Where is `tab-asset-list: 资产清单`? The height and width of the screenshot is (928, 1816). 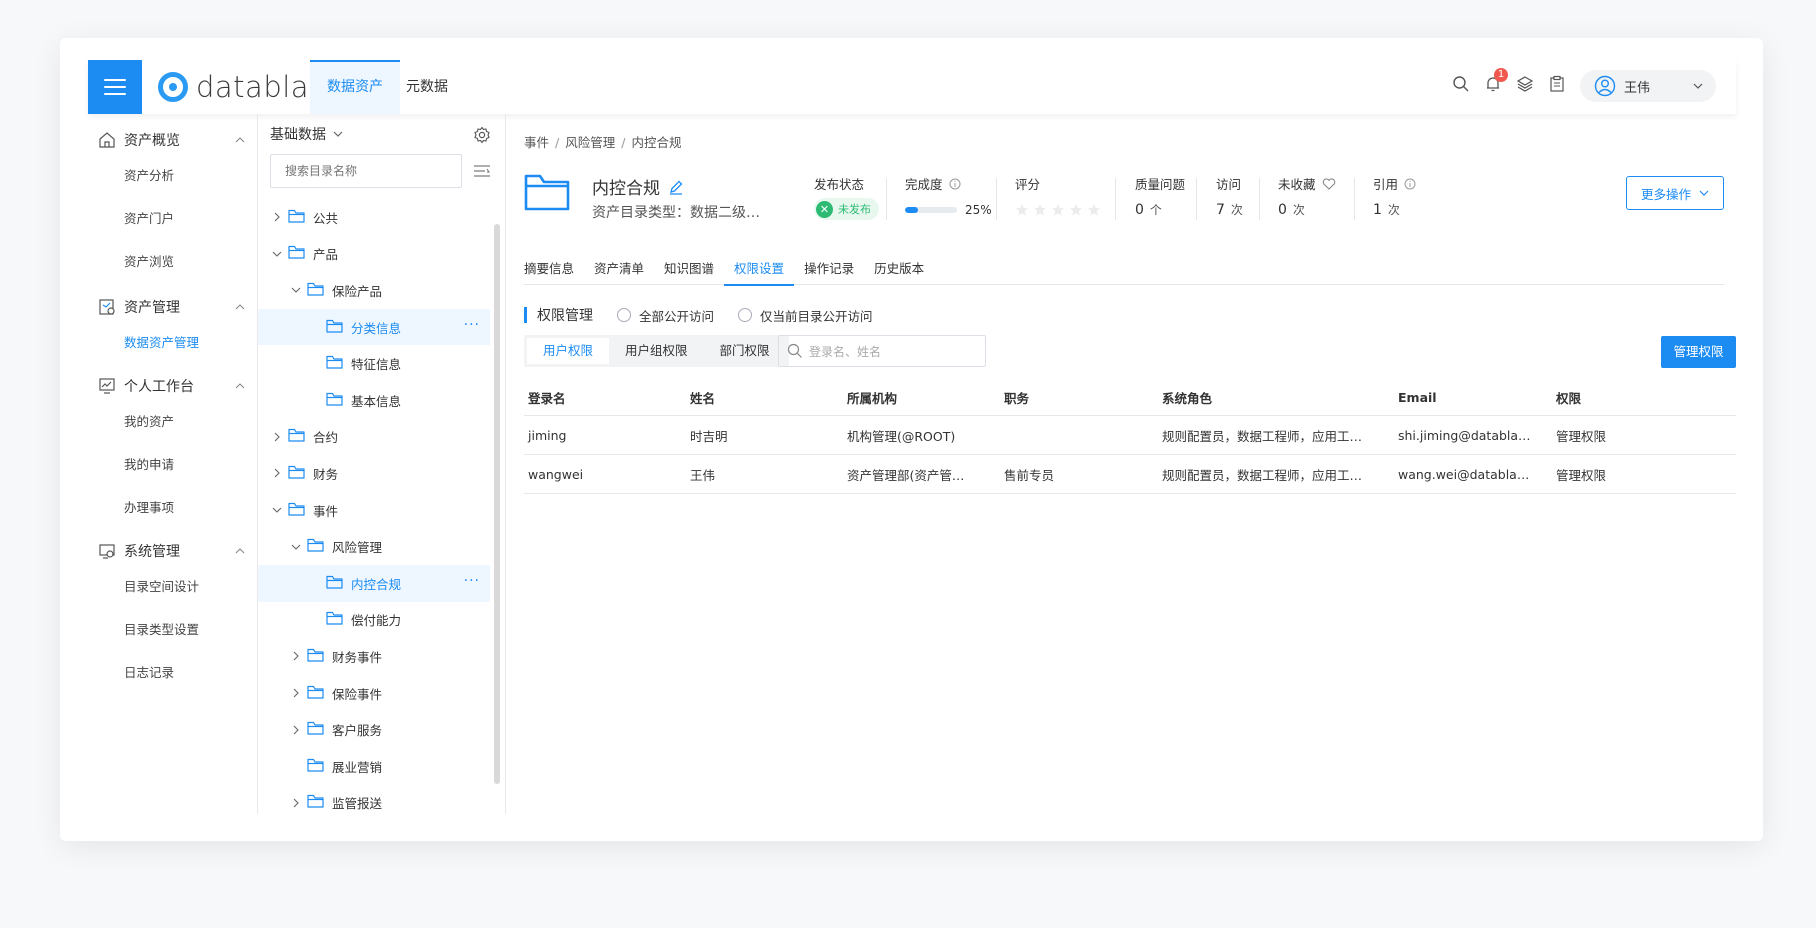
tab-asset-list: 资产清单 is located at coordinates (619, 270).